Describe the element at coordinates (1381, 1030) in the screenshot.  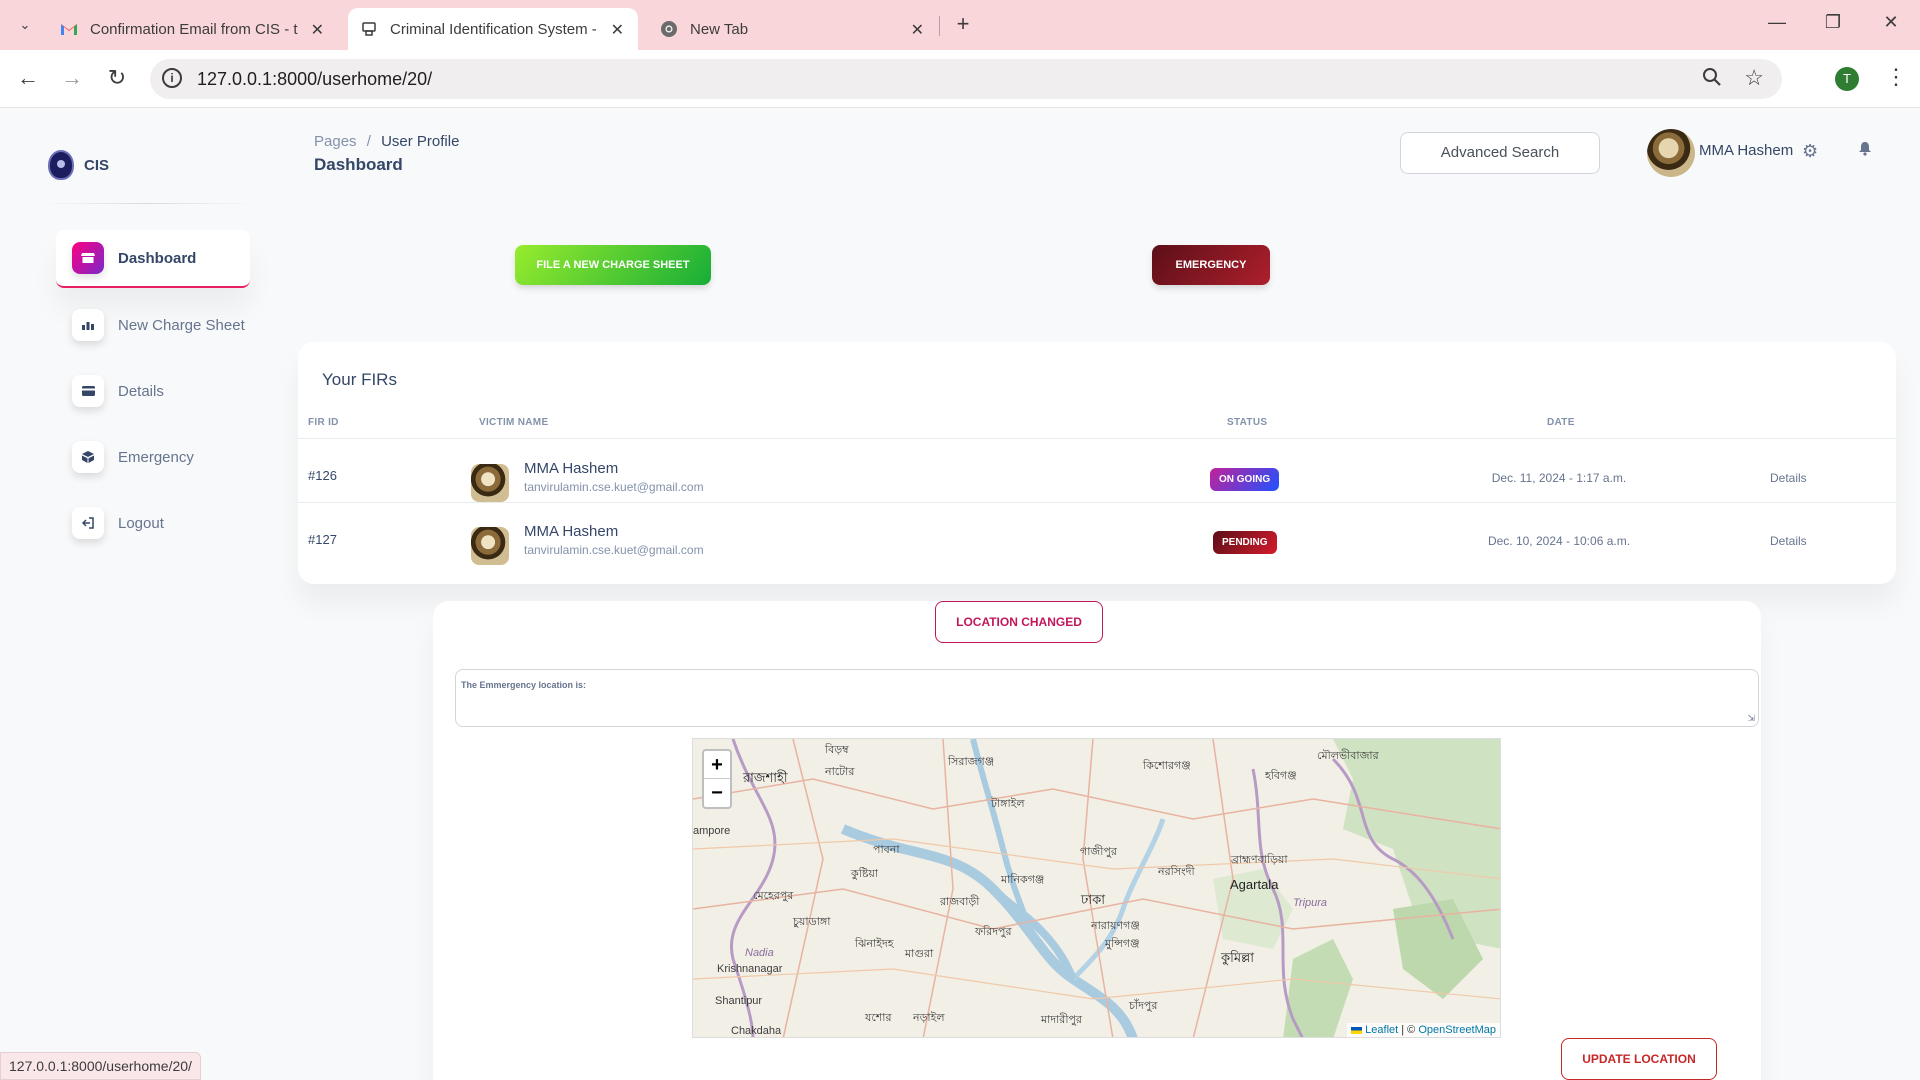
I see `leaflet-link: Leaflet` at that location.